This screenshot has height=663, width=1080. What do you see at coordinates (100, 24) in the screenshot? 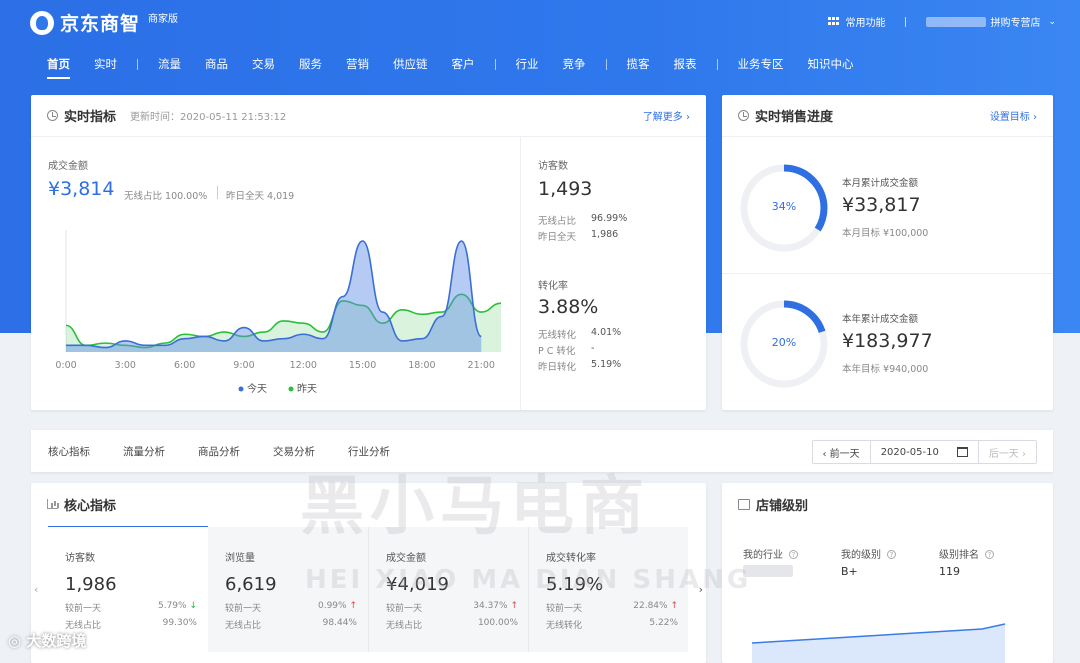
I see `logo-text: 京东商智` at bounding box center [100, 24].